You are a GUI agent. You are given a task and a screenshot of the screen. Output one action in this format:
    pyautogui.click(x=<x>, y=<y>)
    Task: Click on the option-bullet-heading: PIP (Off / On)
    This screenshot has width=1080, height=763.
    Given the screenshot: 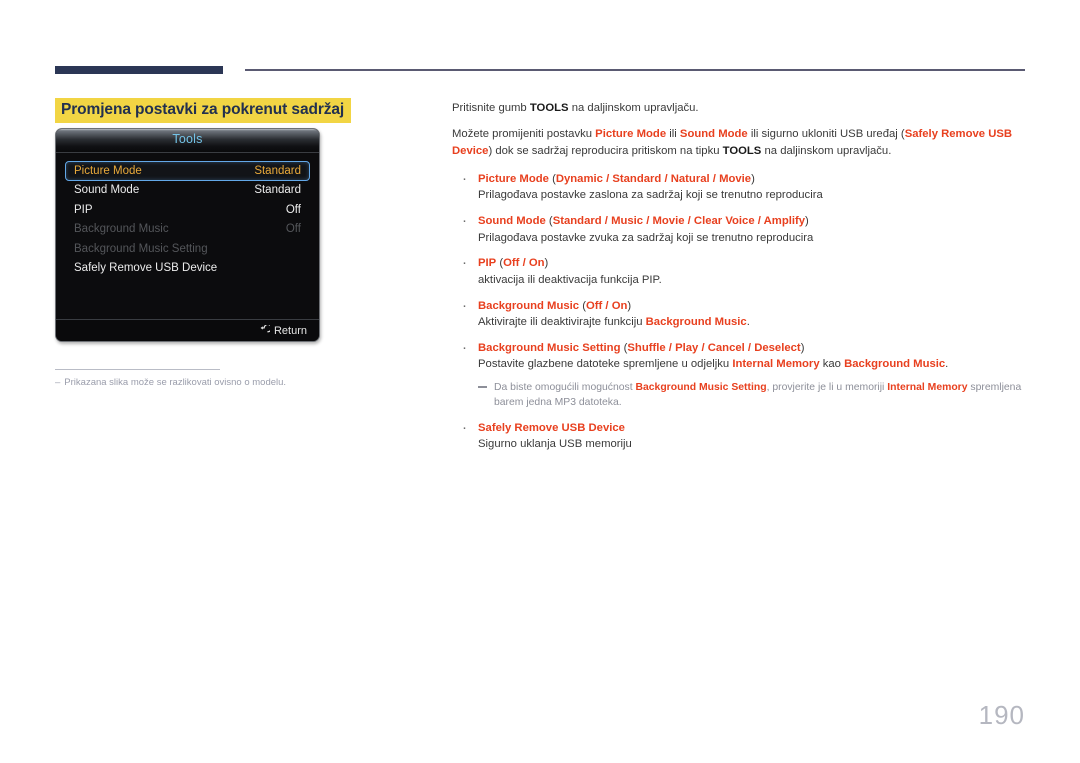 What is the action you would take?
    pyautogui.click(x=754, y=263)
    